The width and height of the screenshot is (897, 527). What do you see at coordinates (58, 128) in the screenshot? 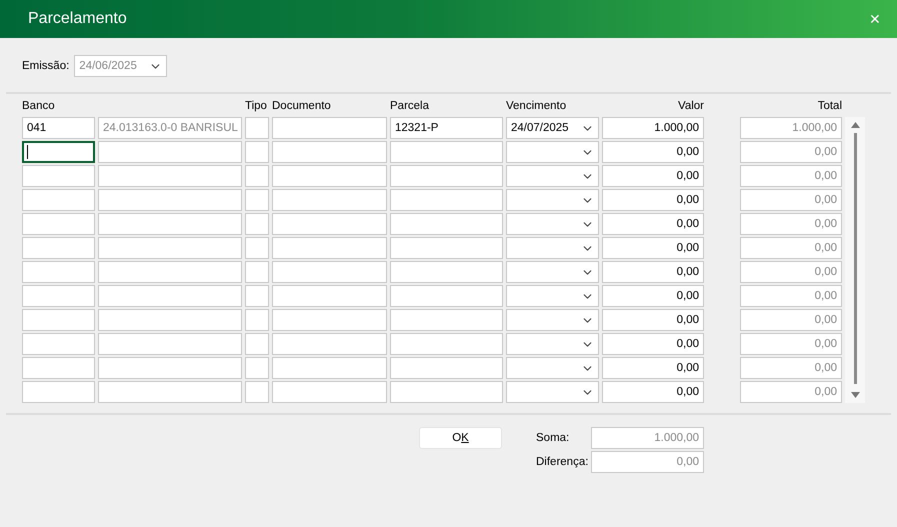
I see `bank-code-field: 041` at bounding box center [58, 128].